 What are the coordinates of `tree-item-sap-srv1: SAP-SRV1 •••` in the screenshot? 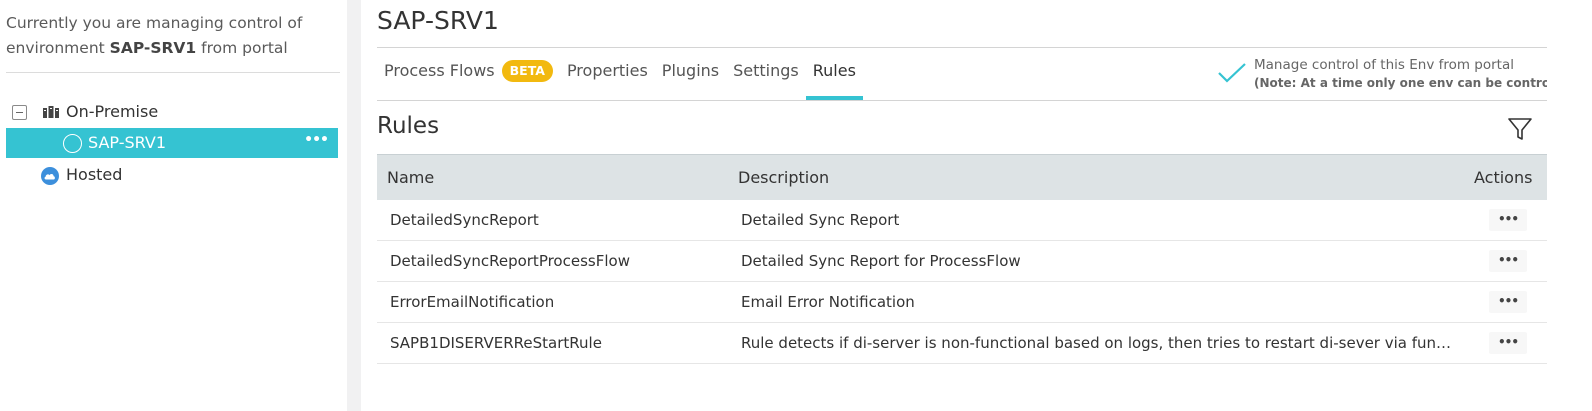 It's located at (172, 143).